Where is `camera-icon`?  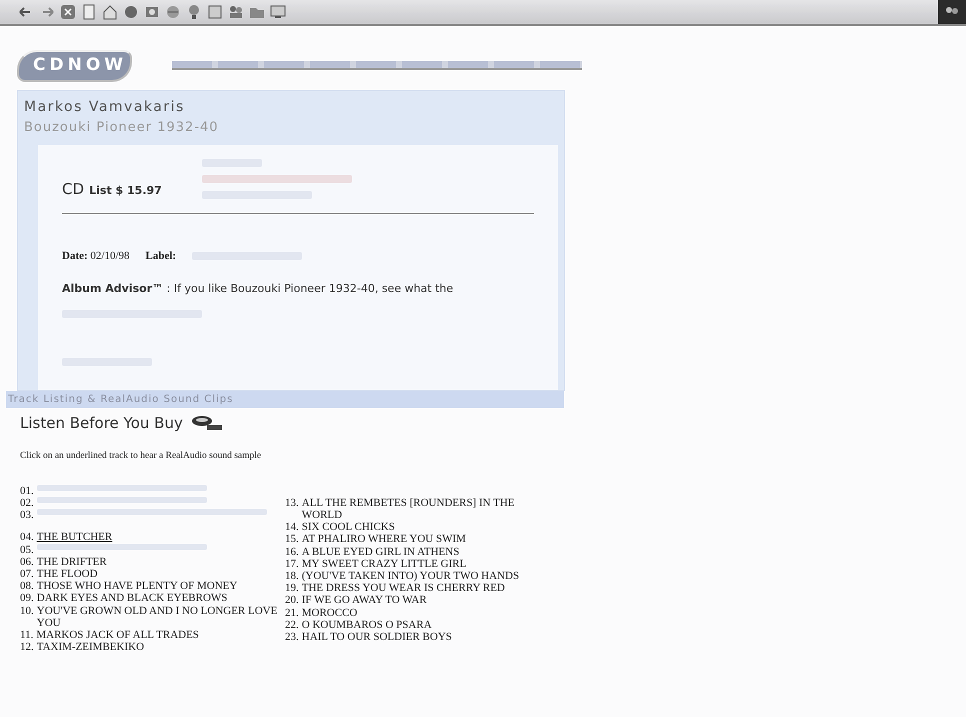 camera-icon is located at coordinates (152, 12).